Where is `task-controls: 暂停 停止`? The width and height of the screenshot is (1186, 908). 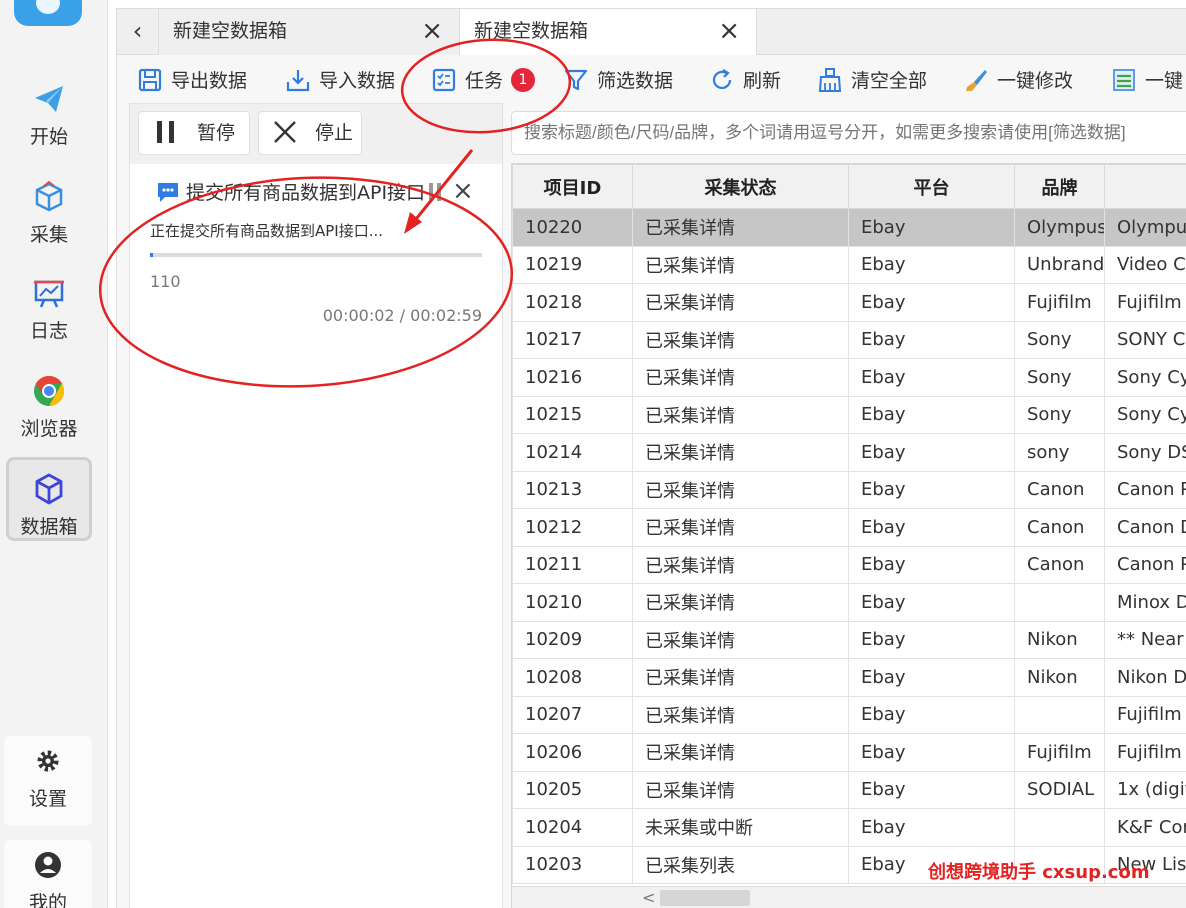
task-controls: 暂停 停止 is located at coordinates (316, 134).